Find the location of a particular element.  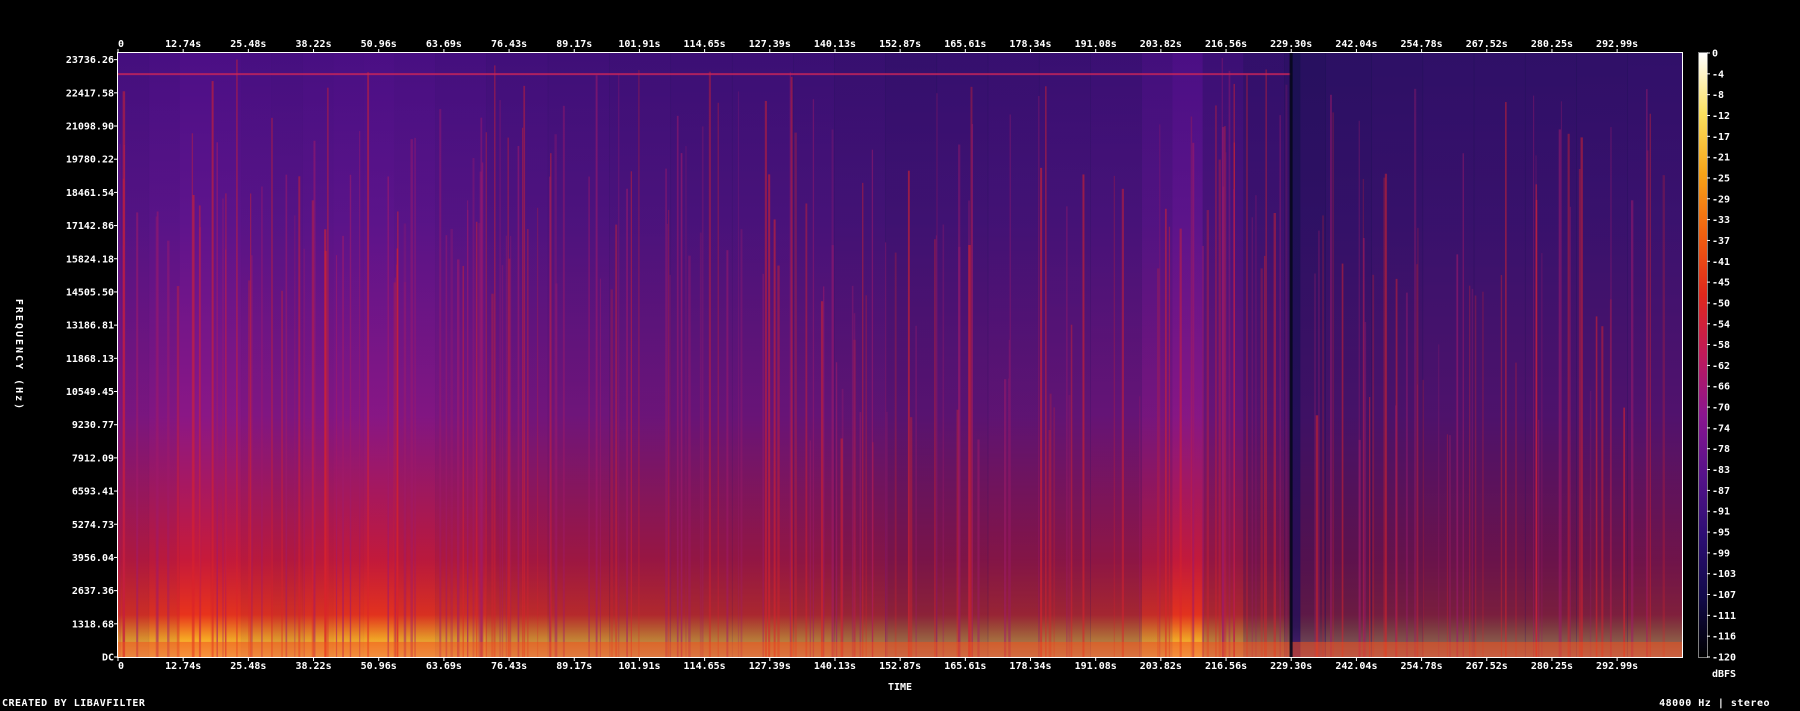

x-tick-label-top: 242.04s is located at coordinates (1356, 44).